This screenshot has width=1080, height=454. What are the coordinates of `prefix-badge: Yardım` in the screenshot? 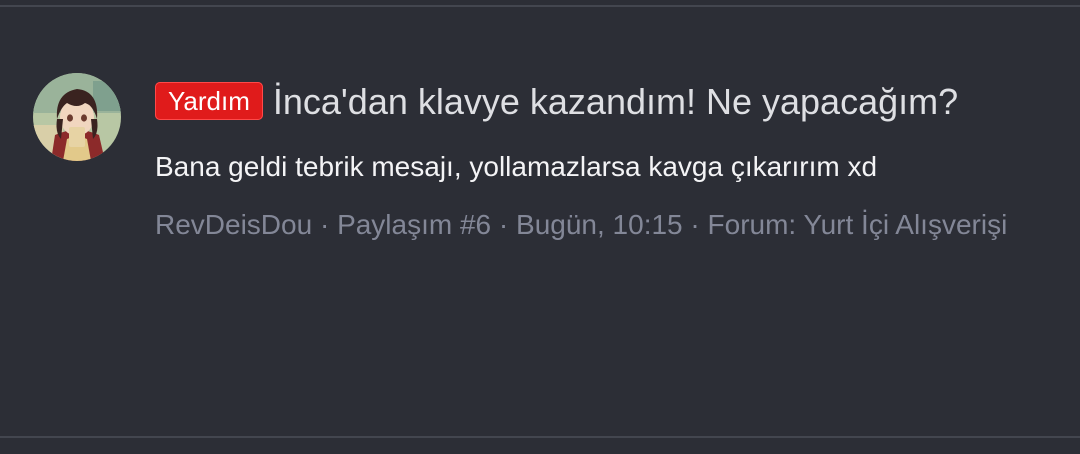 It's located at (209, 101).